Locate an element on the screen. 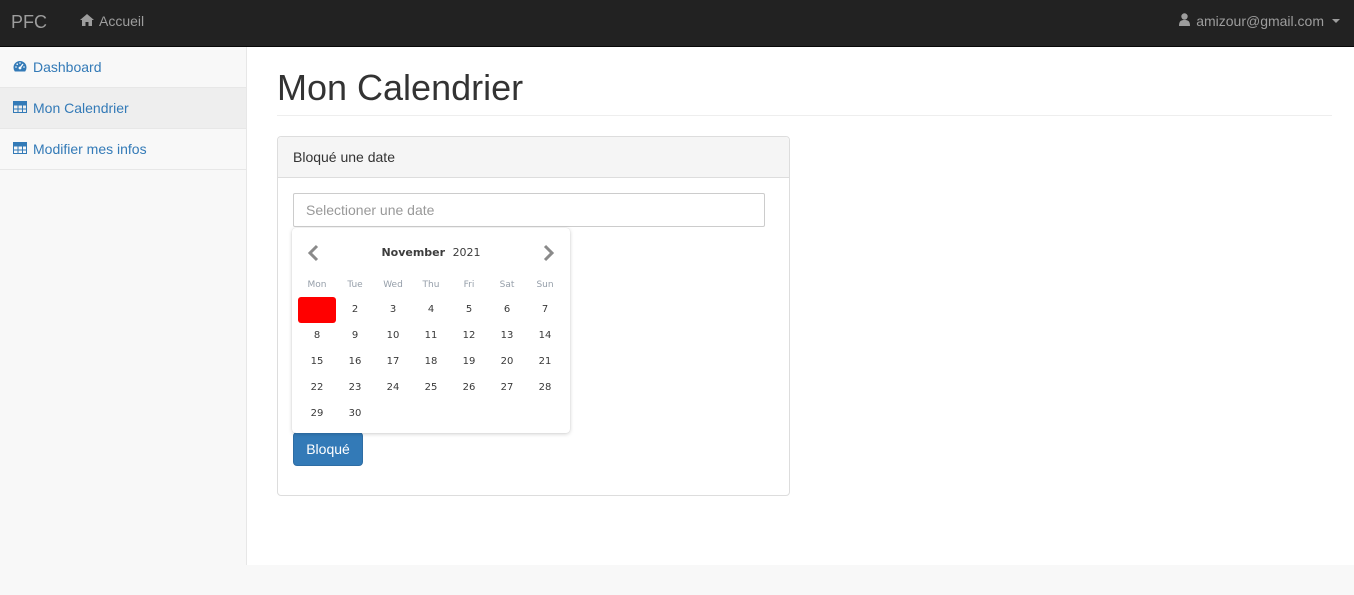 The height and width of the screenshot is (595, 1354). weekday-label: Thu is located at coordinates (431, 285).